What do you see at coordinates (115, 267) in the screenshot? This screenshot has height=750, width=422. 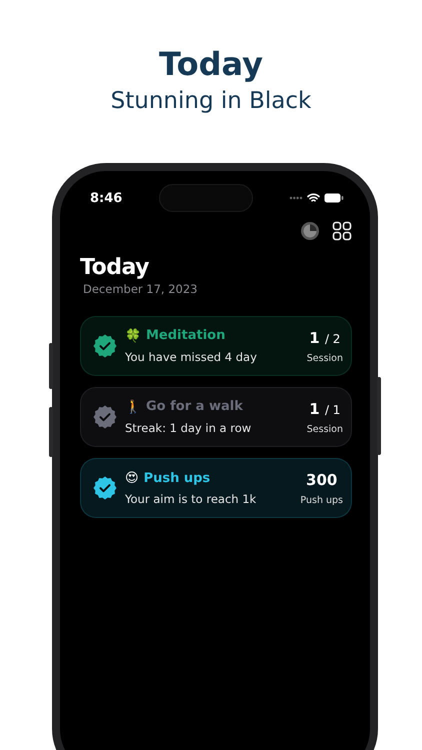 I see `screen-title: Today` at bounding box center [115, 267].